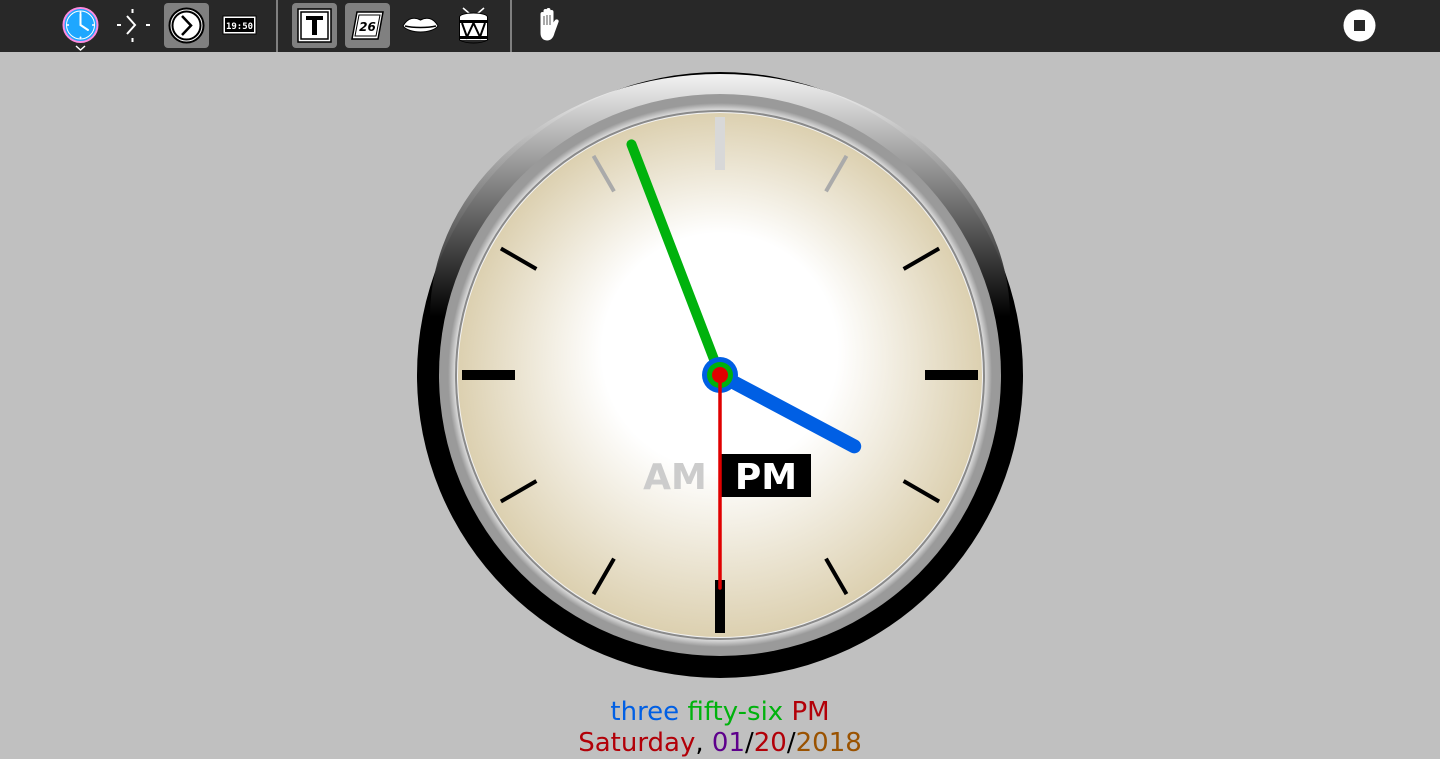  I want to click on time-hour-word: three, so click(645, 712).